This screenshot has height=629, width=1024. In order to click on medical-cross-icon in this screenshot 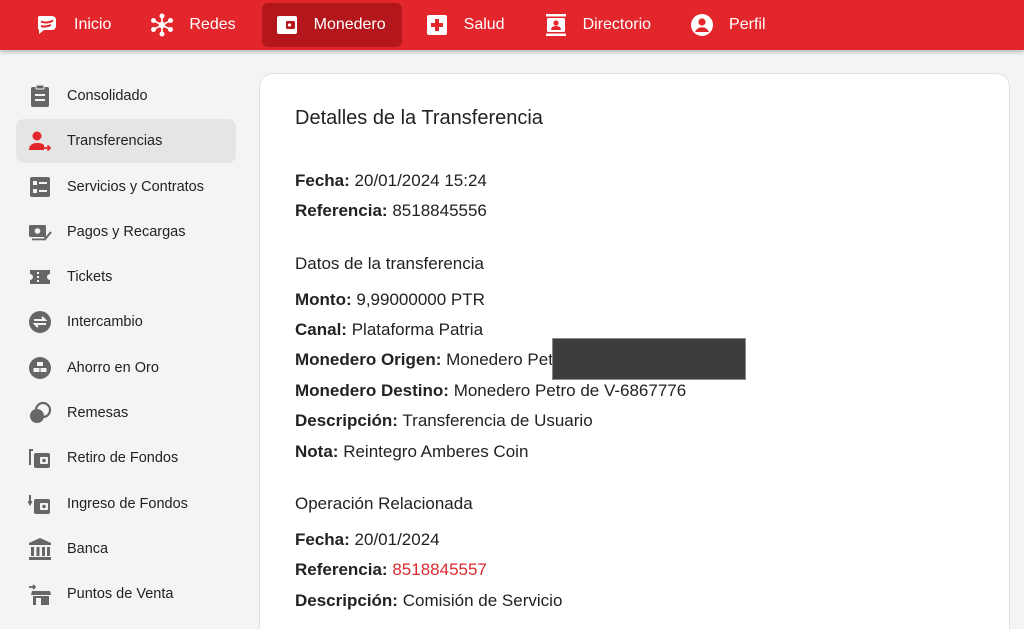, I will do `click(437, 25)`.